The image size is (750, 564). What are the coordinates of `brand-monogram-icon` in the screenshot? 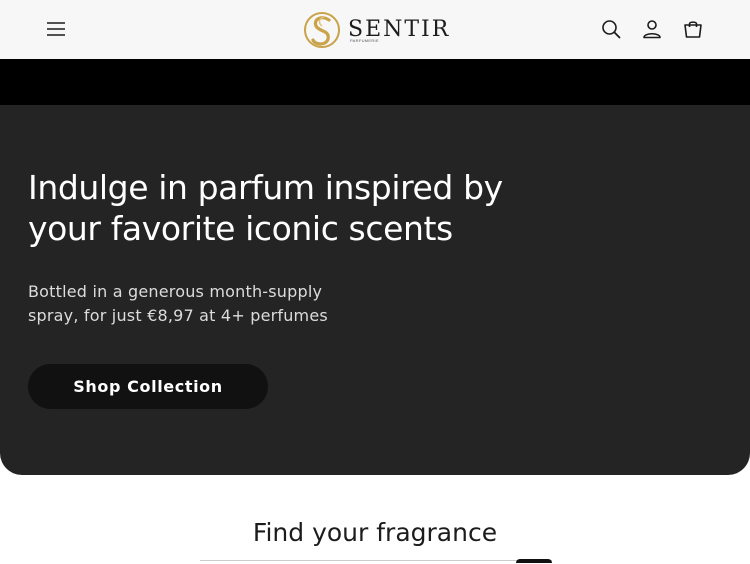 It's located at (322, 30).